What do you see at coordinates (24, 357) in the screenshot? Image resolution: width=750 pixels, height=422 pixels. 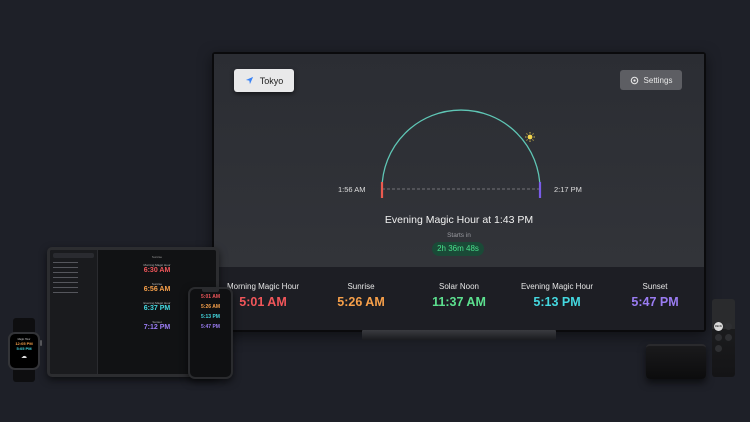 I see `cloud-icon: ☁` at bounding box center [24, 357].